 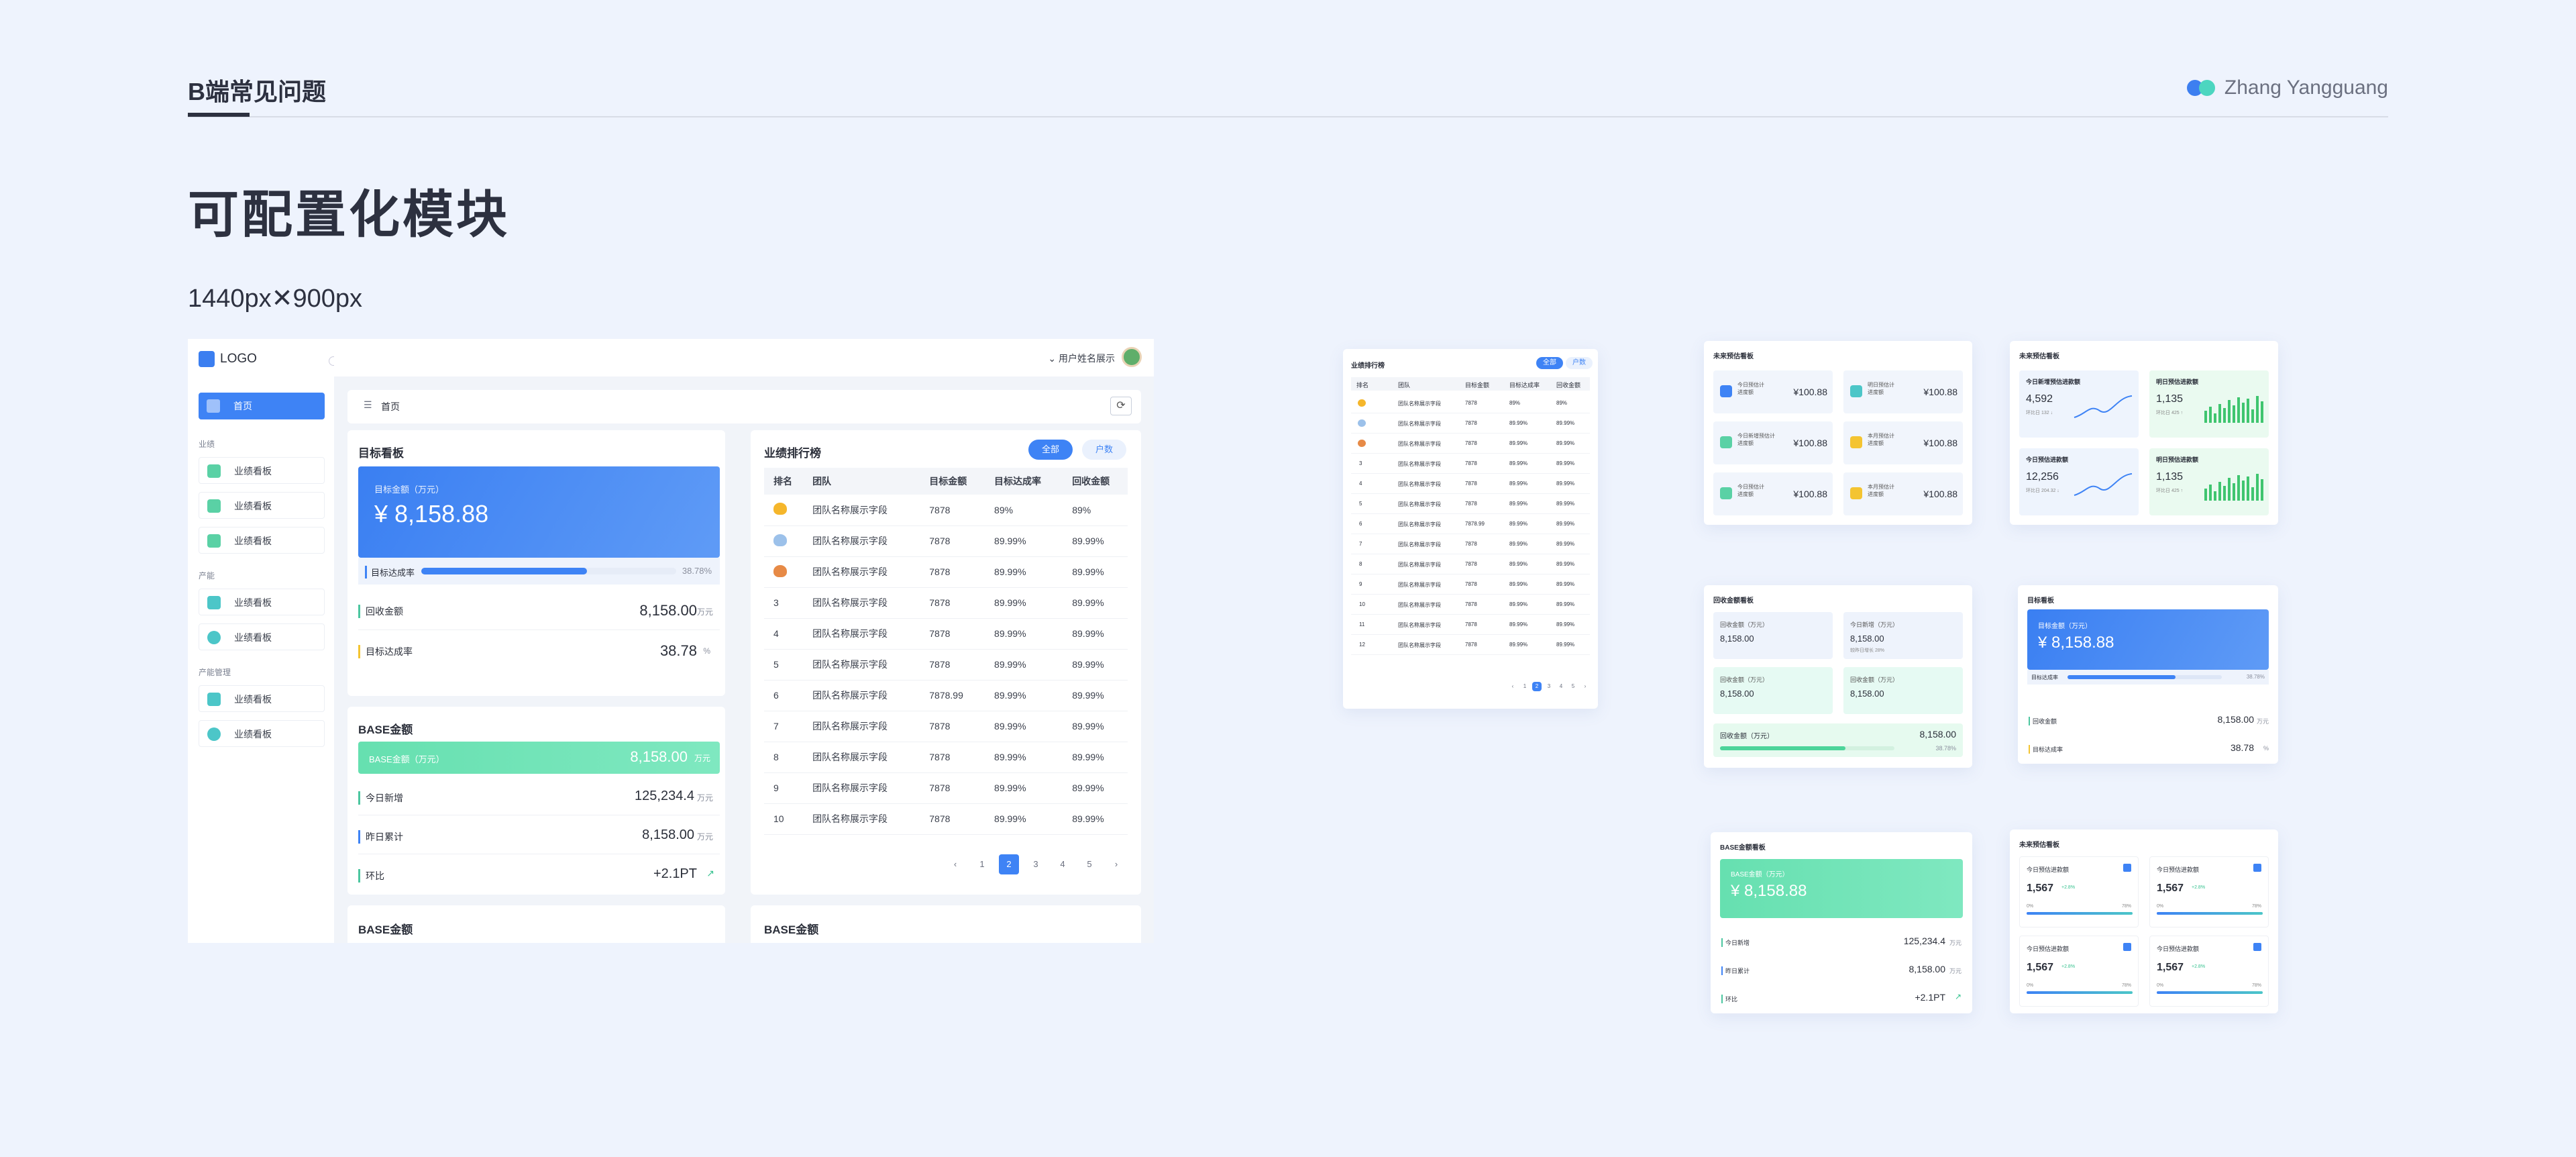 I want to click on forecast-item: 本月预估计 进度额 ¥100.88, so click(x=1903, y=493).